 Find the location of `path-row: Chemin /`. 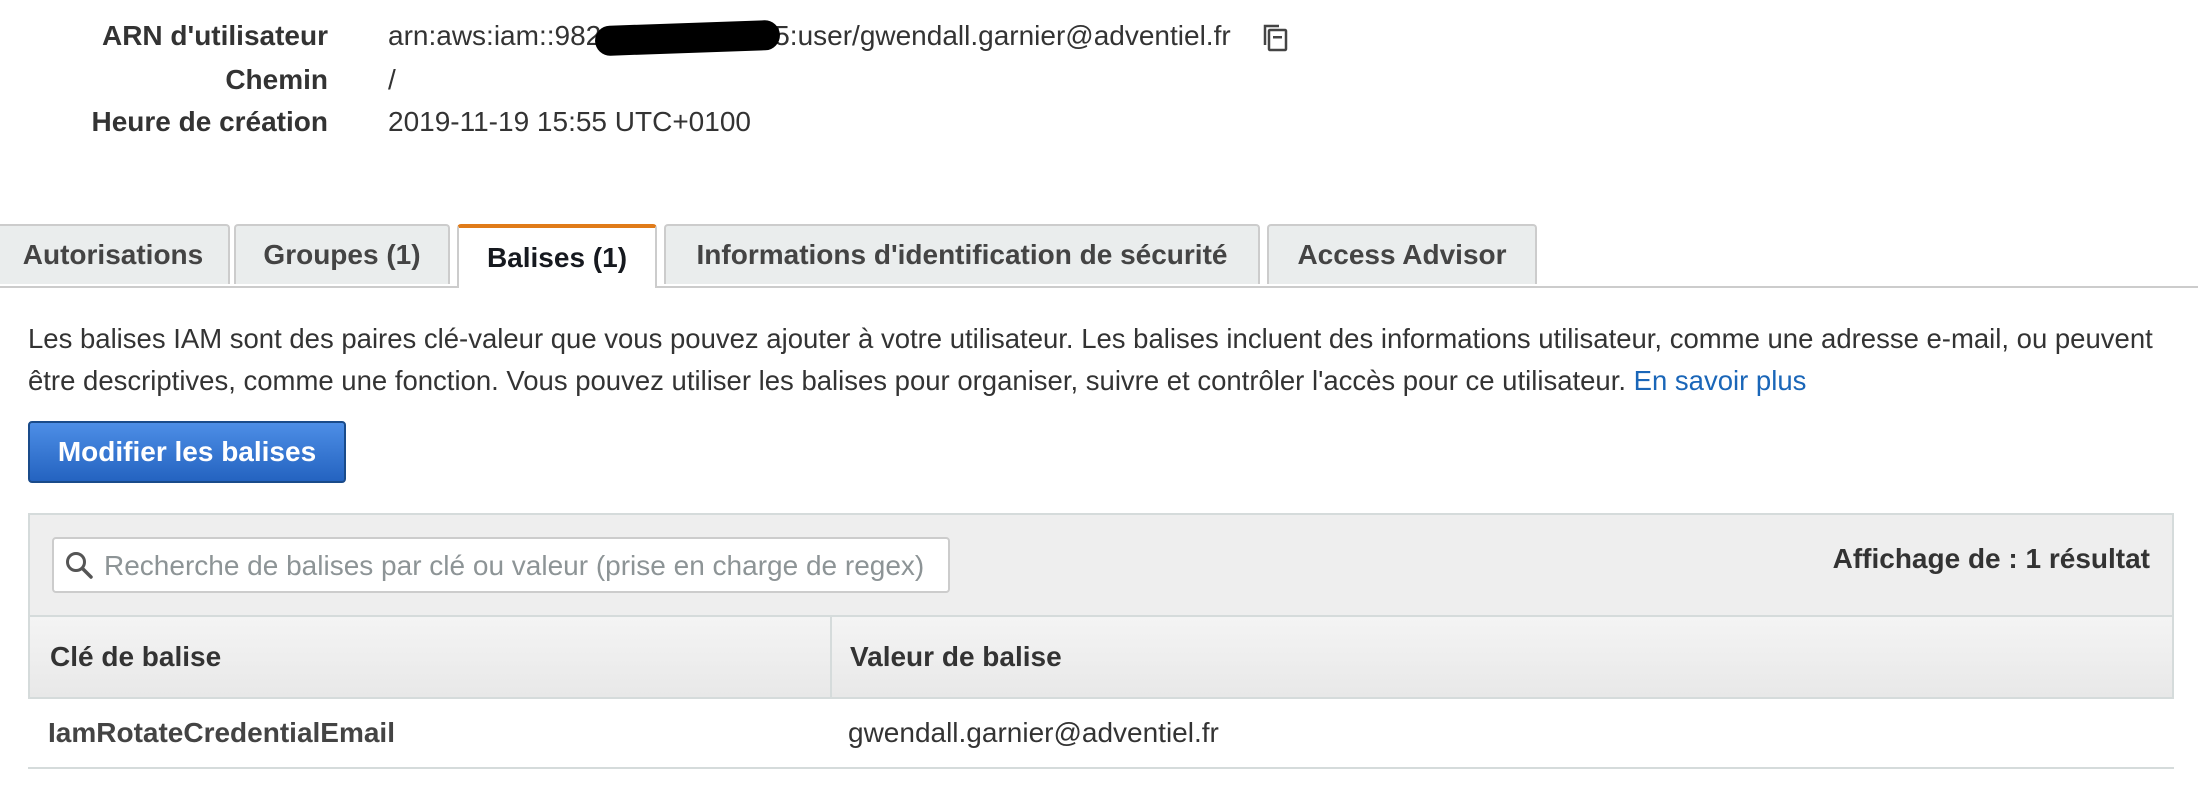

path-row: Chemin / is located at coordinates (1099, 84).